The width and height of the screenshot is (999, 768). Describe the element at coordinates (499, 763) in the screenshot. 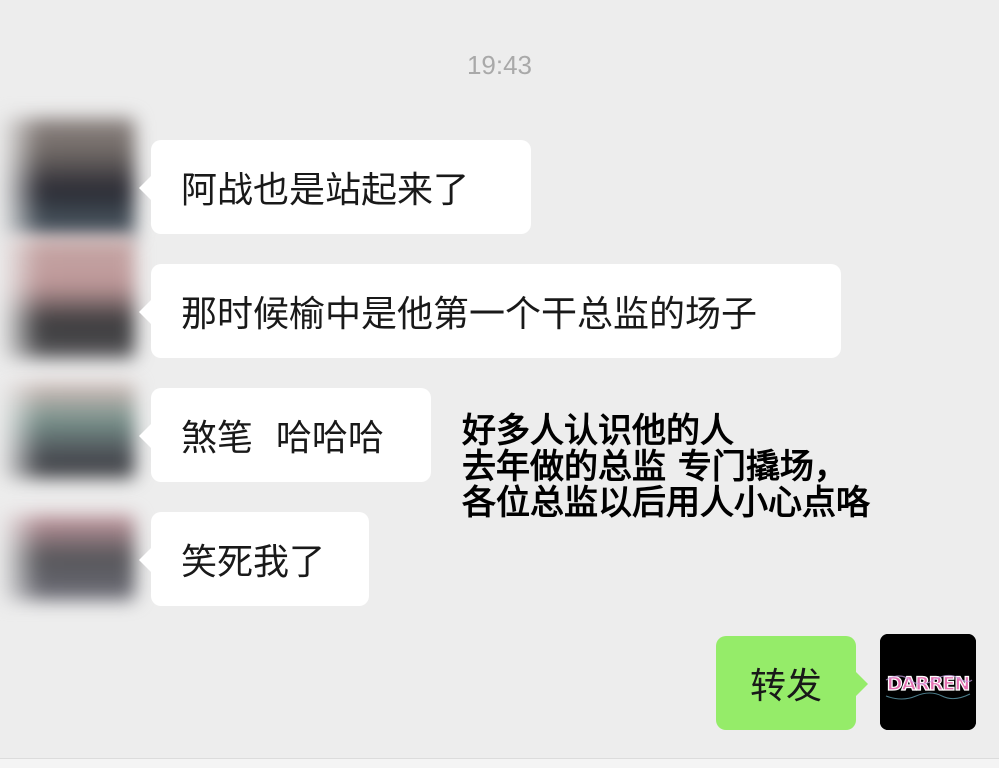

I see `input-bar-edge` at that location.